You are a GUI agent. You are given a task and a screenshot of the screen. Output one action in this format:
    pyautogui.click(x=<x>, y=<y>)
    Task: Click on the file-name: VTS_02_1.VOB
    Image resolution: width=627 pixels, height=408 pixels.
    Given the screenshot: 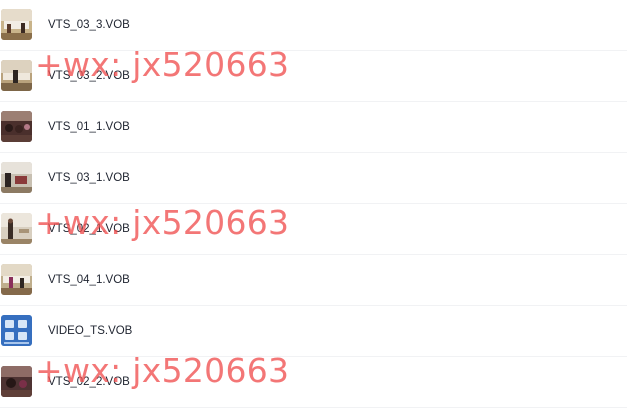 What is the action you would take?
    pyautogui.click(x=89, y=229)
    